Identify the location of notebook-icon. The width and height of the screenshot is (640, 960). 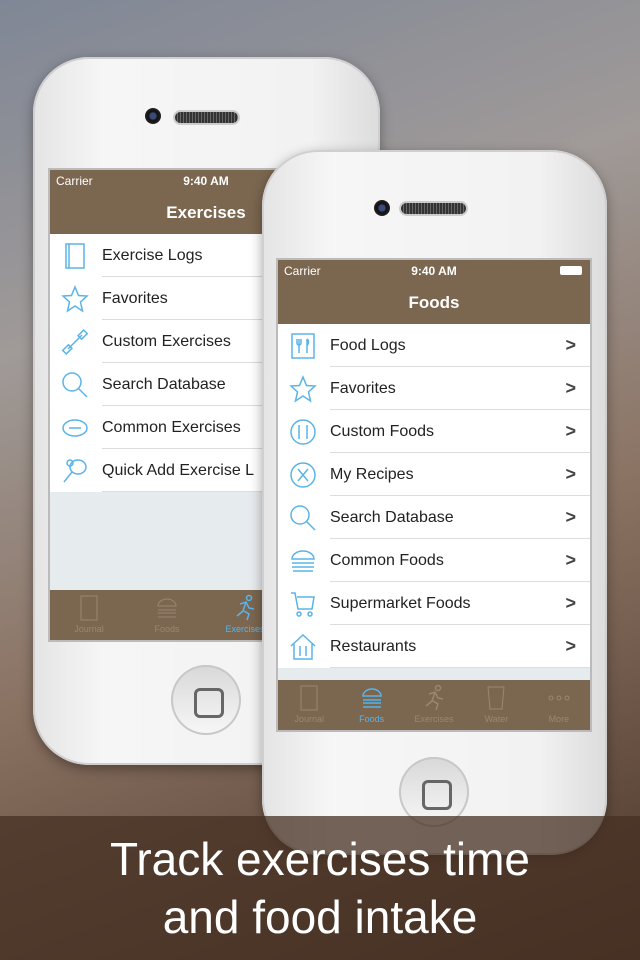
(75, 255).